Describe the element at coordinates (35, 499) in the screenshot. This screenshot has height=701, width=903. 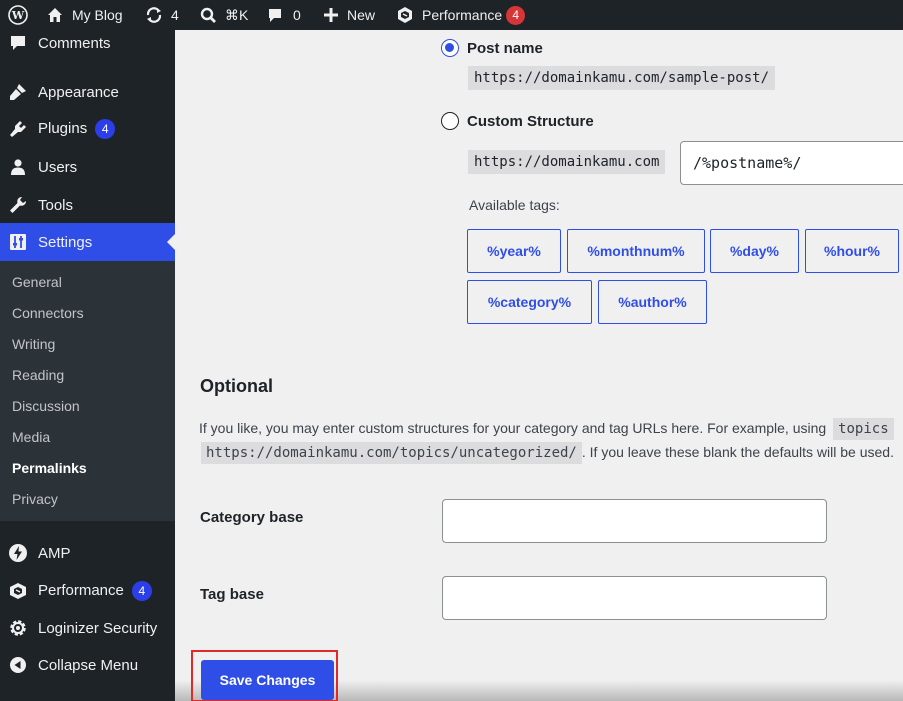
I see `submenu-privacy: Privacy` at that location.